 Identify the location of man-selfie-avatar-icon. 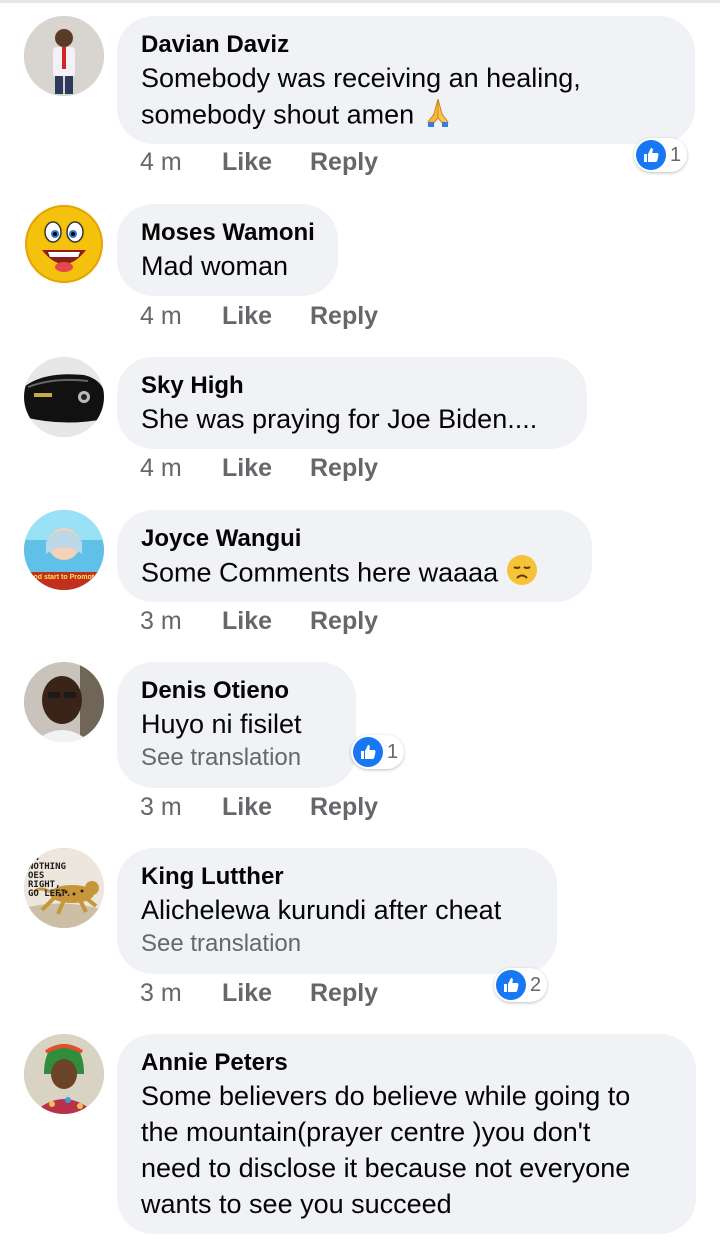
(64, 702).